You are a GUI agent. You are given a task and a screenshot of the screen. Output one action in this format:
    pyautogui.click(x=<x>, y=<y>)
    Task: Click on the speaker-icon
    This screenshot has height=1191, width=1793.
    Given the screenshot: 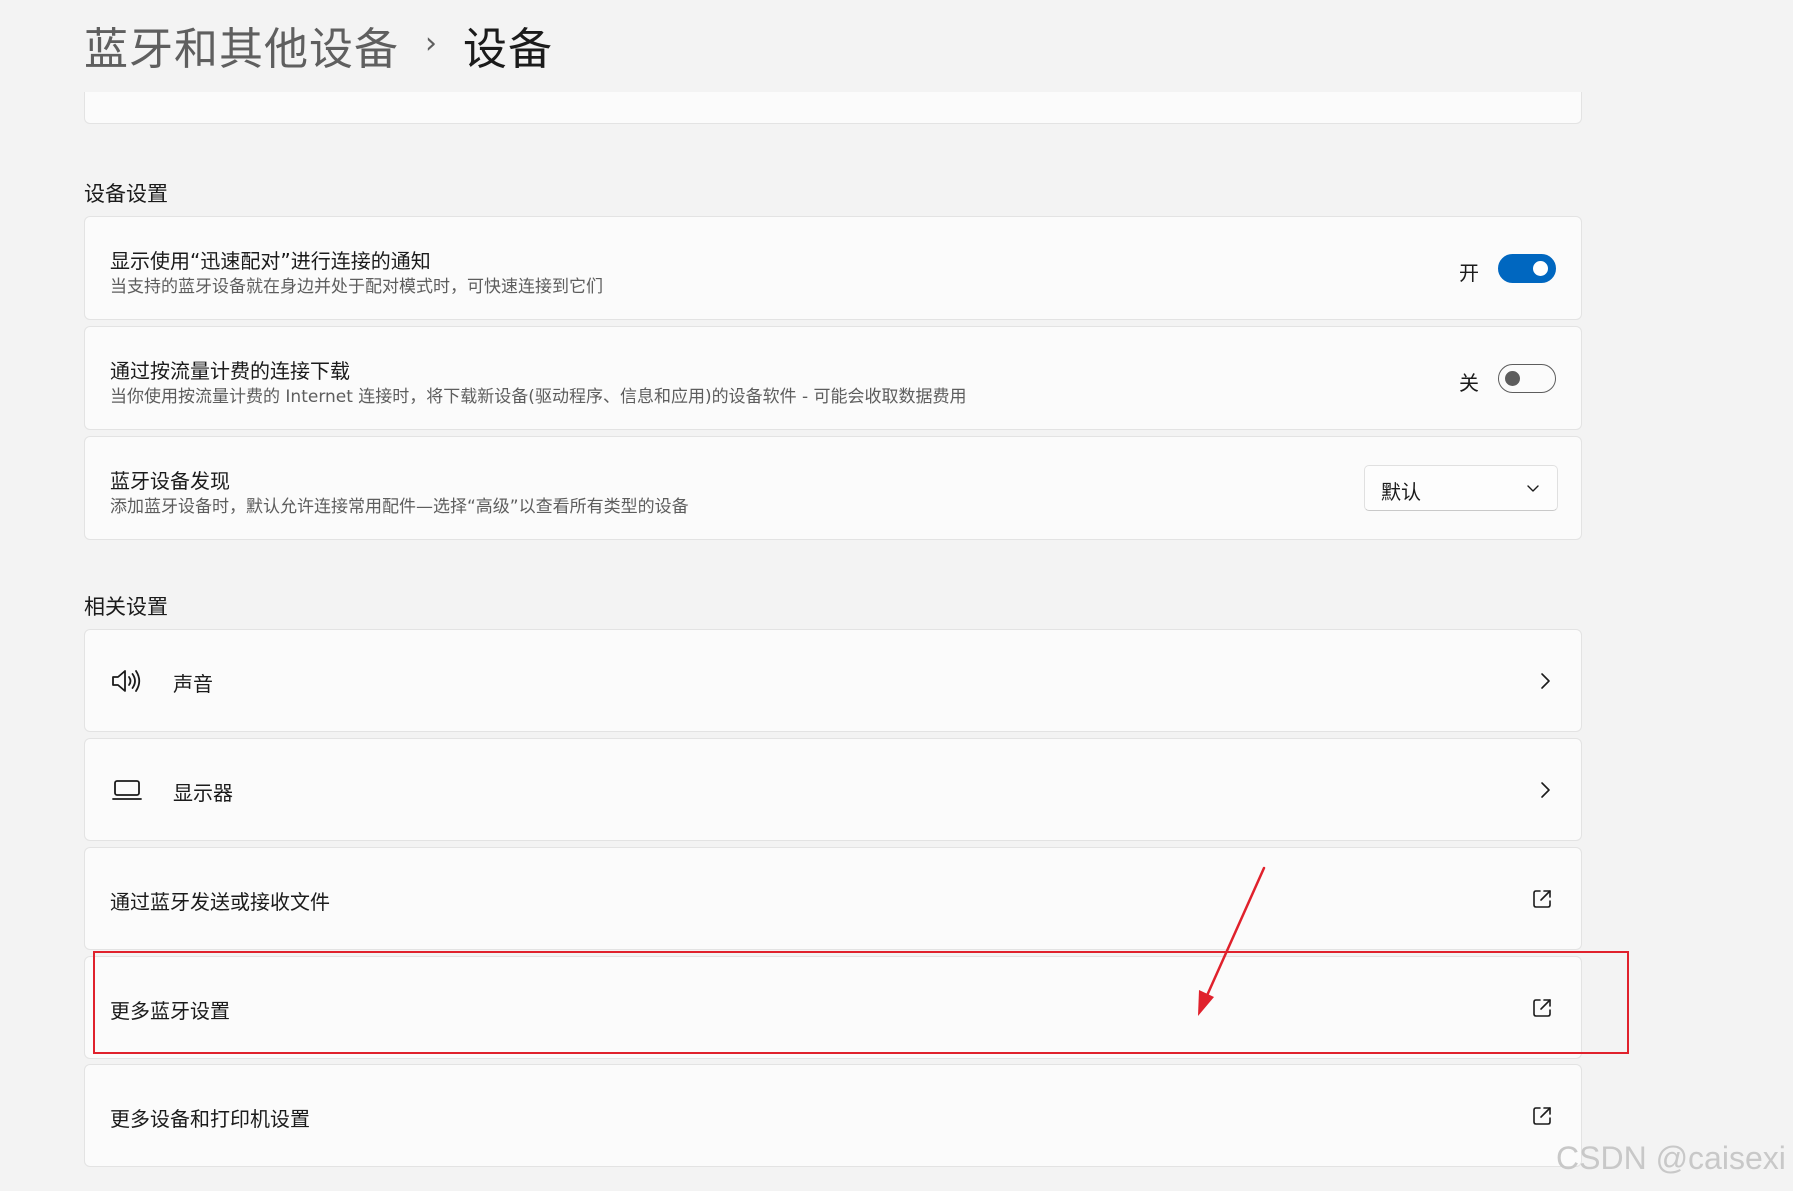 What is the action you would take?
    pyautogui.click(x=126, y=681)
    